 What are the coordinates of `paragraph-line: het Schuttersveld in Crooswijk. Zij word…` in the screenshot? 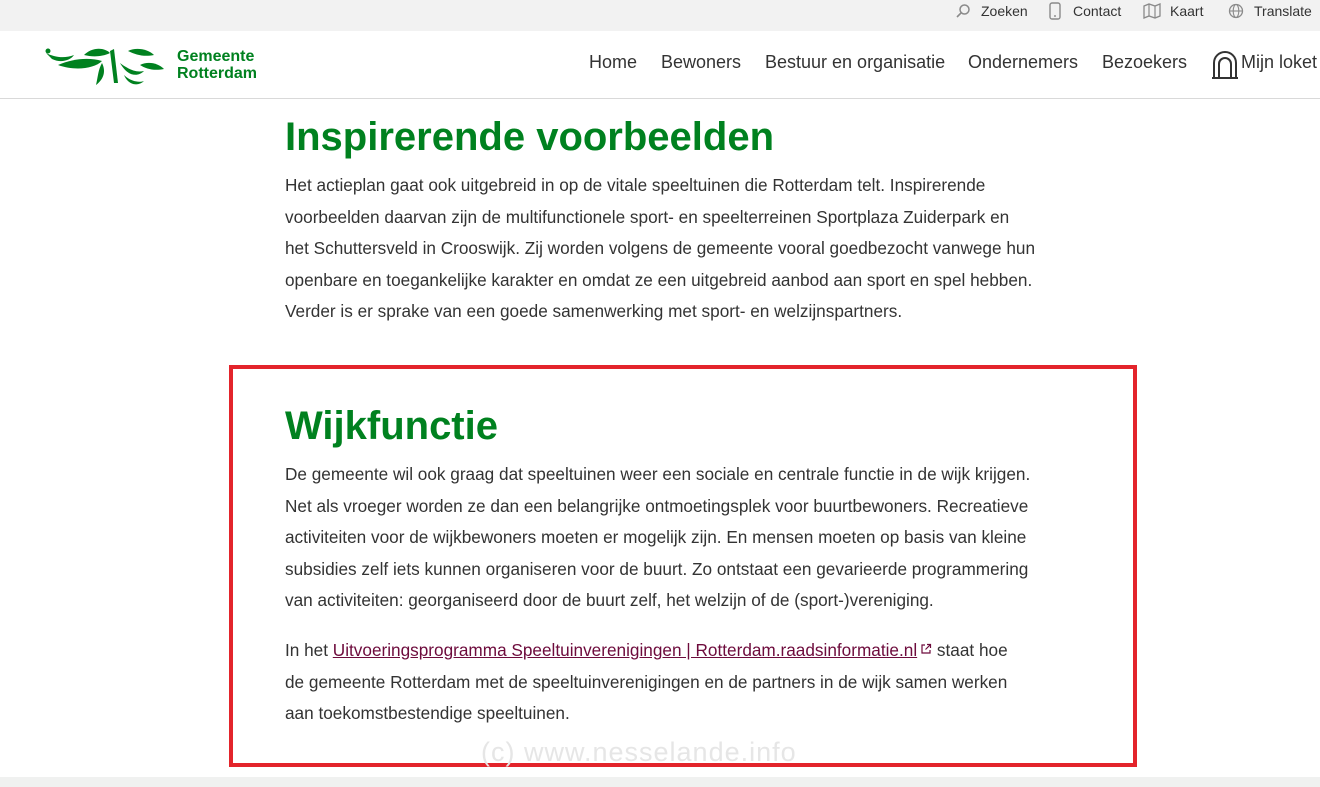 It's located at (660, 248).